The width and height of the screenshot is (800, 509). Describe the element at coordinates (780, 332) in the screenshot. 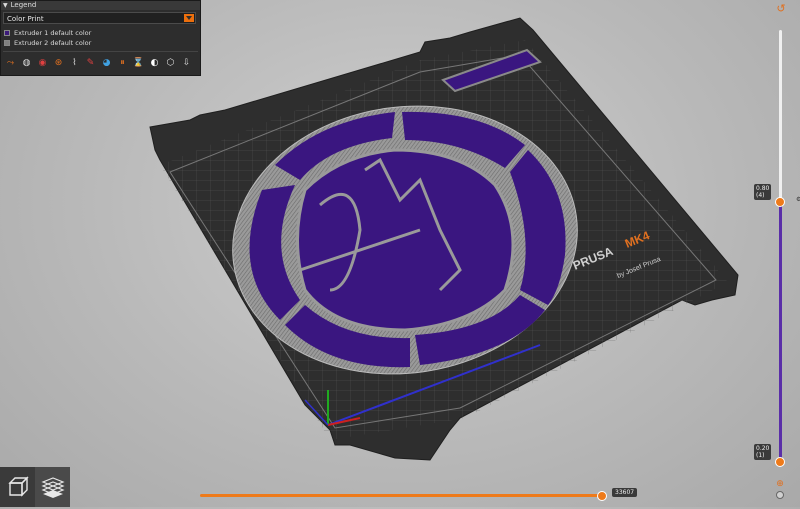

I see `layer-slider-range` at that location.